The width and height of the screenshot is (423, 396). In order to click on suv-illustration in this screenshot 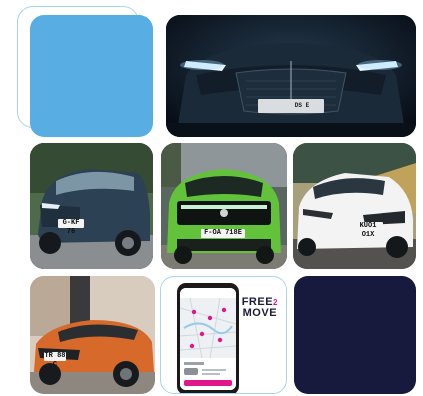, I will do `click(91, 206)`.